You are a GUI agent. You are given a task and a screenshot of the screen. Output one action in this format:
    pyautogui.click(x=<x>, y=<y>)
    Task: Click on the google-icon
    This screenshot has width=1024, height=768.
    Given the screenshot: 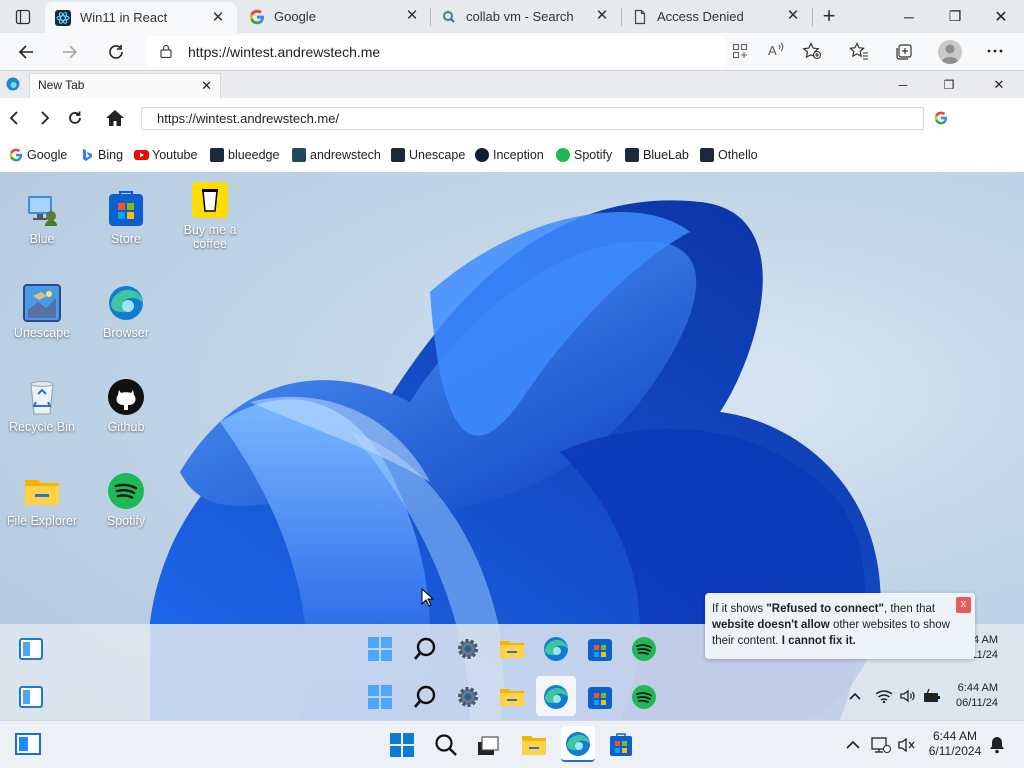 What is the action you would take?
    pyautogui.click(x=941, y=118)
    